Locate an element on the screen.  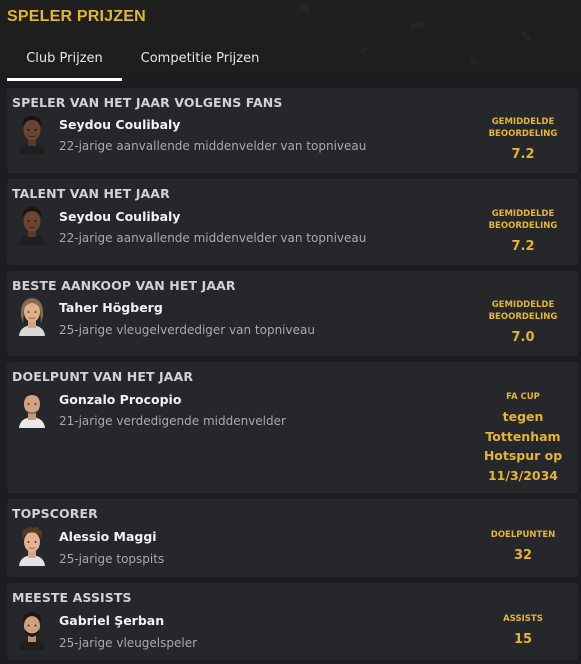
award-stat: ASSISTS 15 is located at coordinates (523, 630).